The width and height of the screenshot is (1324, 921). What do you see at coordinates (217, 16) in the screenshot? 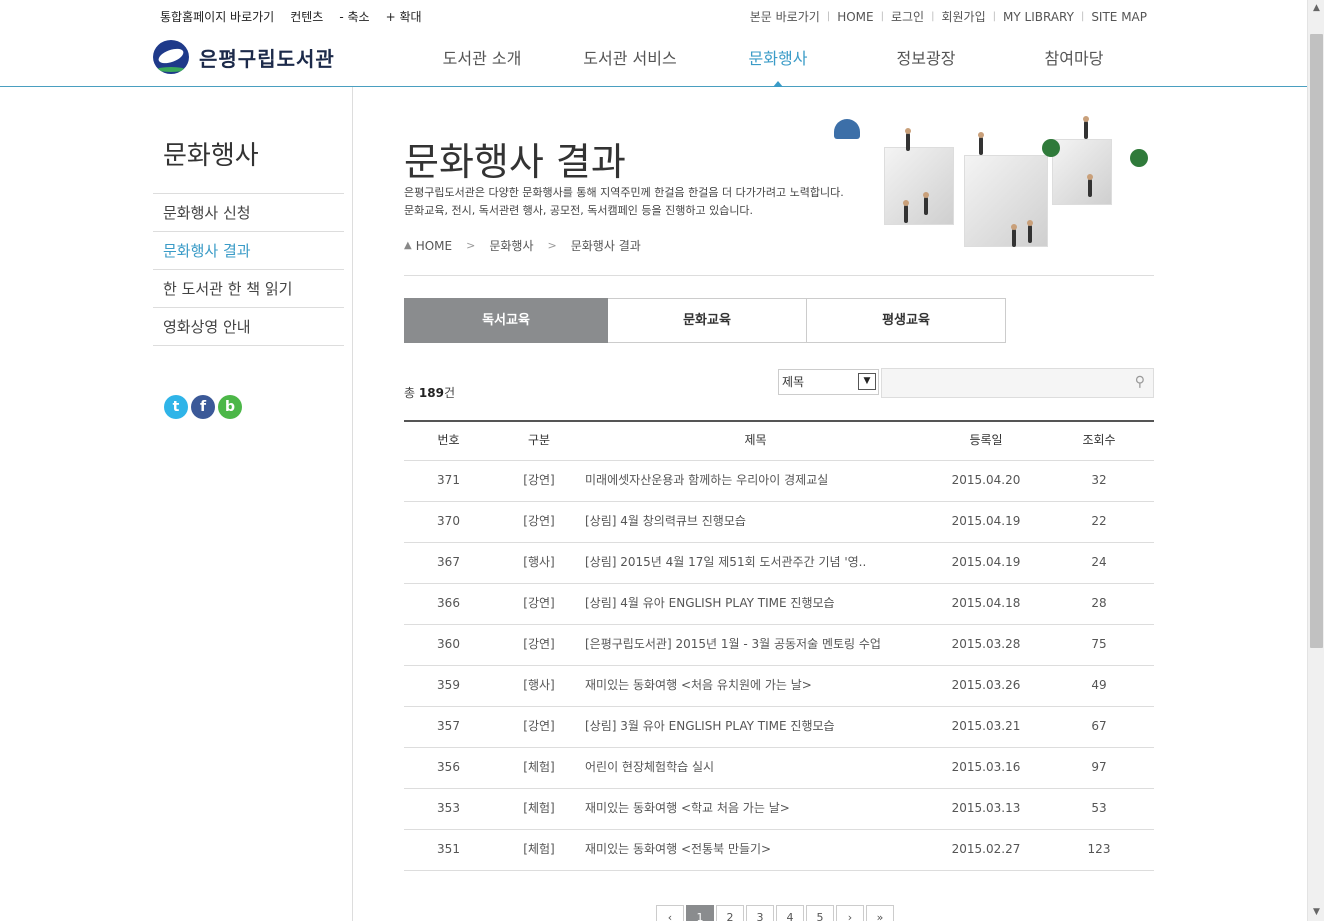
I see `portal-link: 통합홈페이지 바로가기` at bounding box center [217, 16].